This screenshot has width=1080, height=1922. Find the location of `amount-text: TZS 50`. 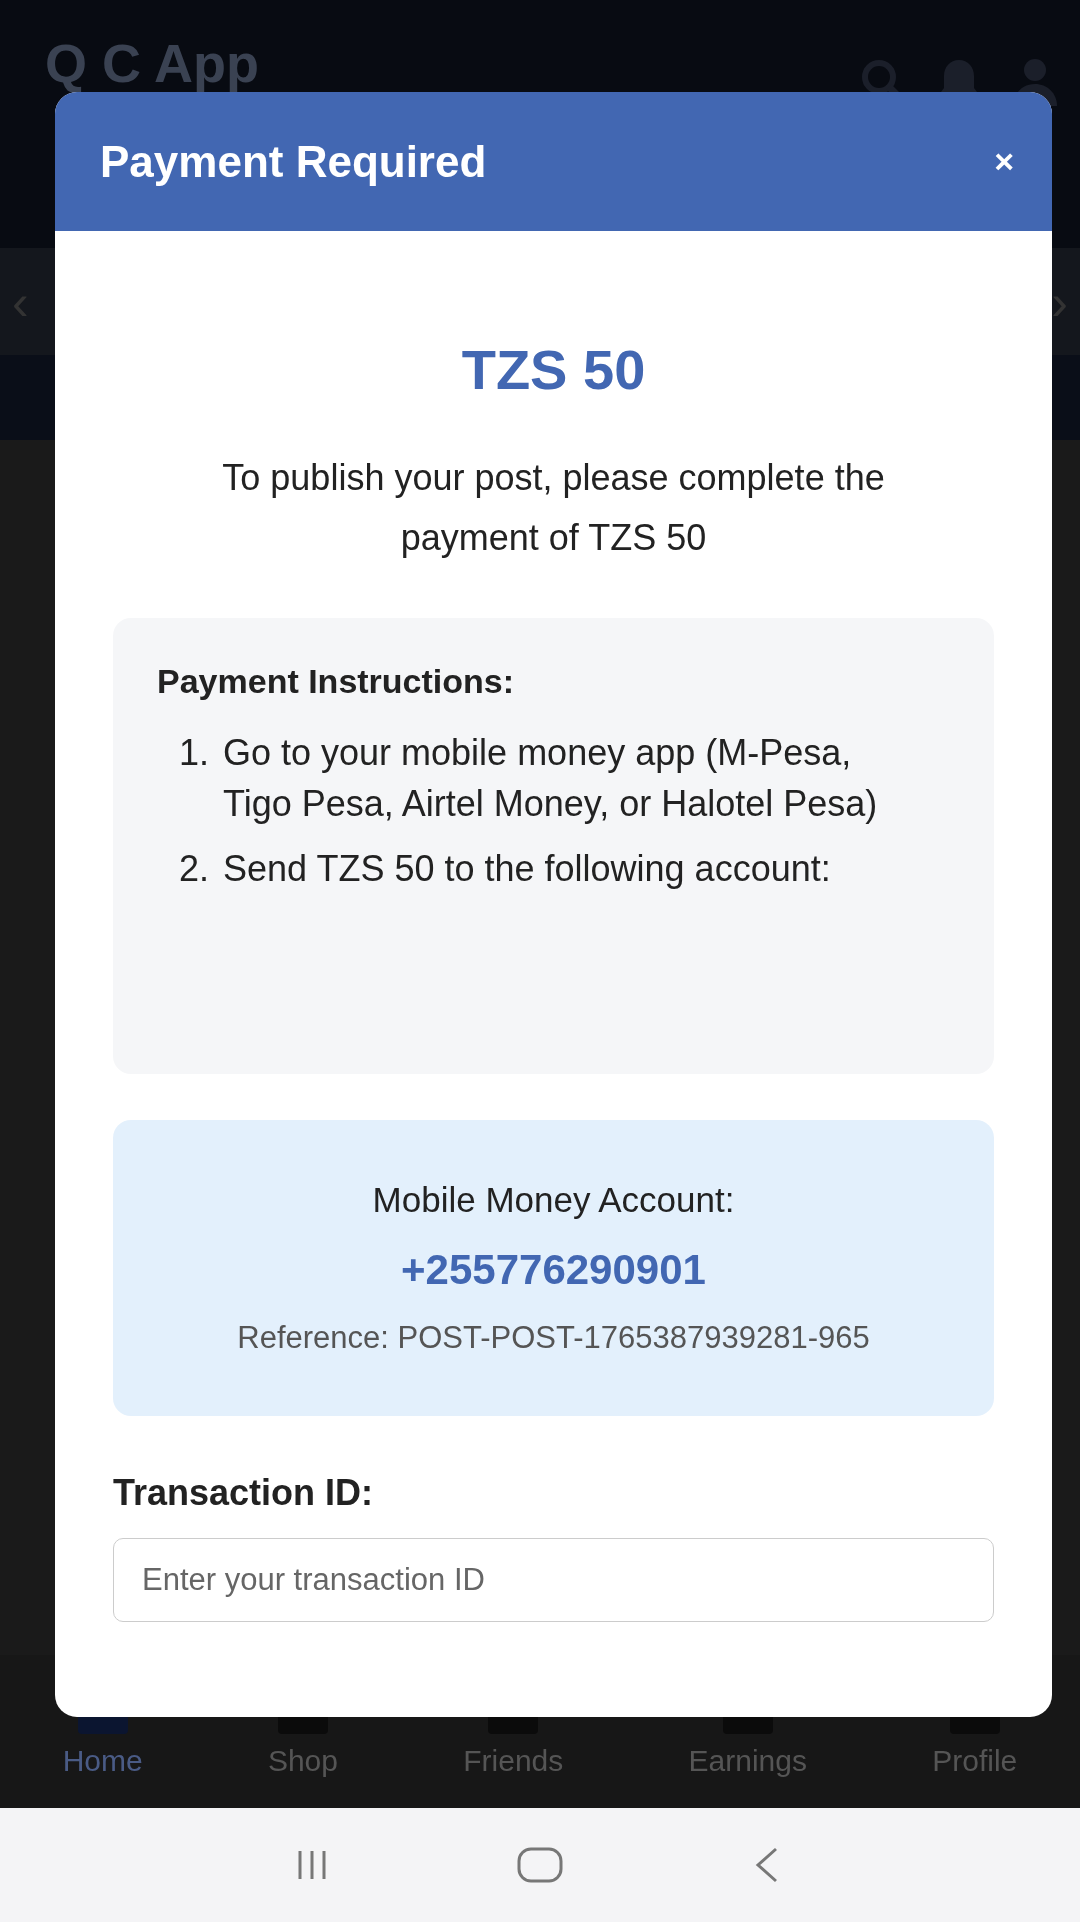

amount-text: TZS 50 is located at coordinates (553, 369).